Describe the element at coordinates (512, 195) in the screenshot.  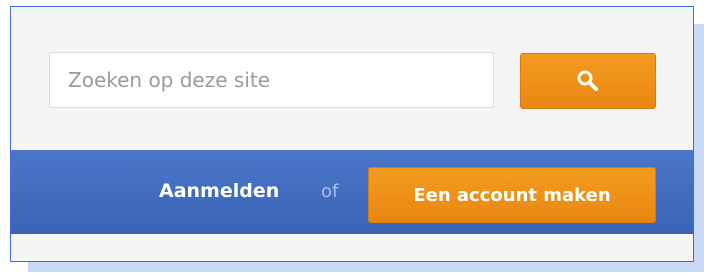
I see `create-account-button: Een account maken` at that location.